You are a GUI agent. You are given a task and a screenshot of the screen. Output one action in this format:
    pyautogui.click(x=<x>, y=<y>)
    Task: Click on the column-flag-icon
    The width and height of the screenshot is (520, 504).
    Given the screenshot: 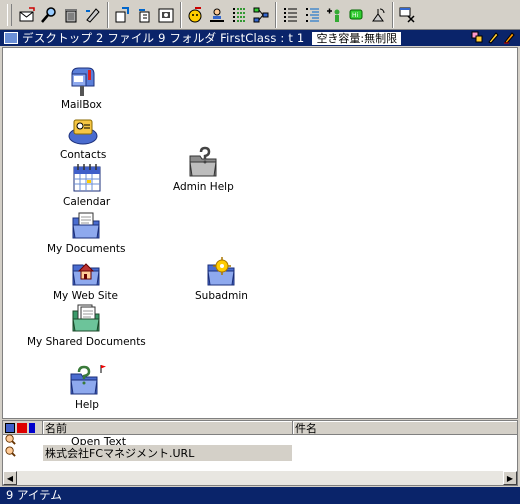 What is the action you would take?
    pyautogui.click(x=22, y=427)
    